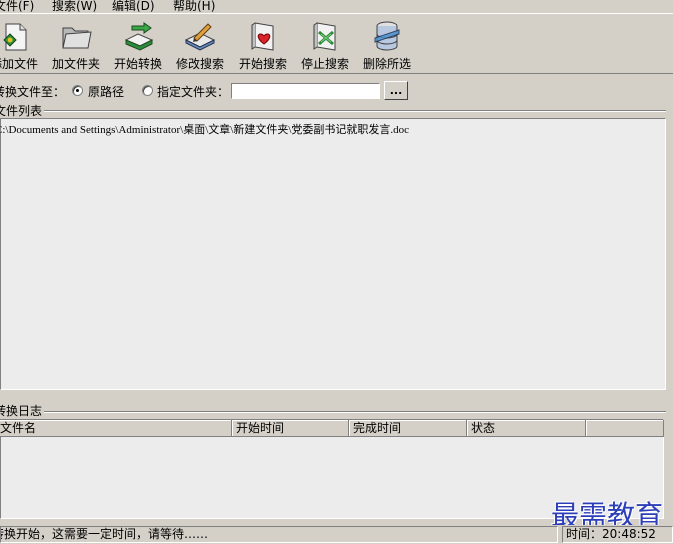 The image size is (673, 544). I want to click on start-search-button: 开始搜索, so click(263, 45).